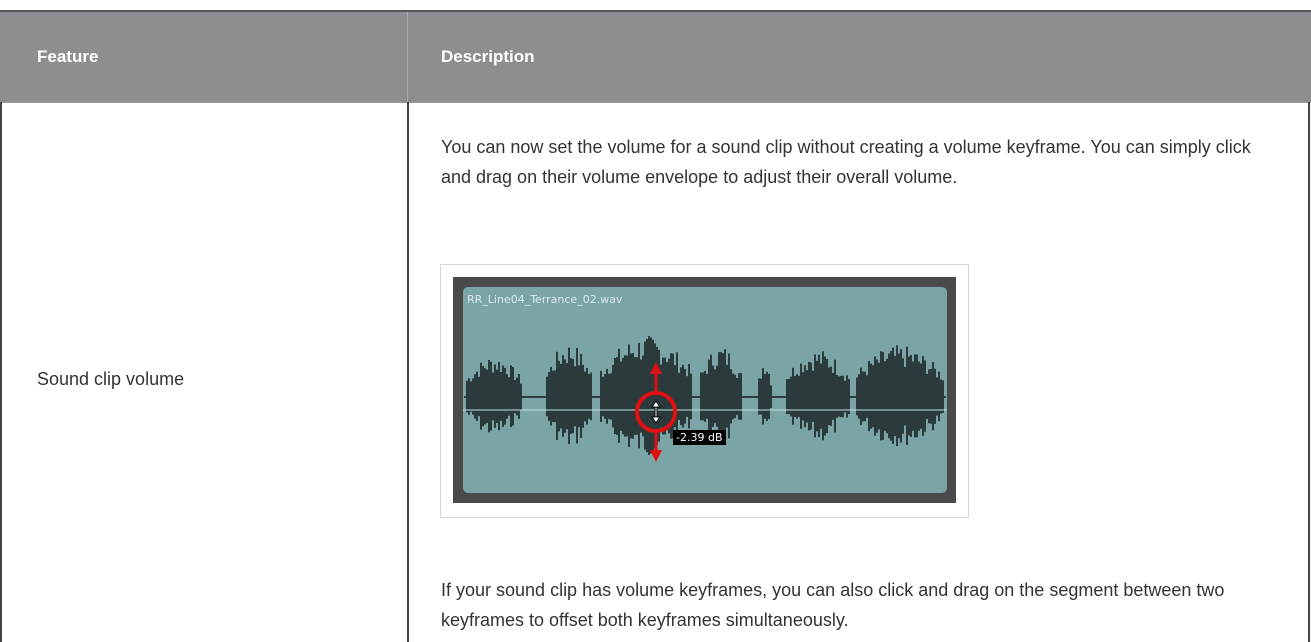  Describe the element at coordinates (545, 299) in the screenshot. I see `clip-name-label: RR_Line04_Terrance_02.wav` at that location.